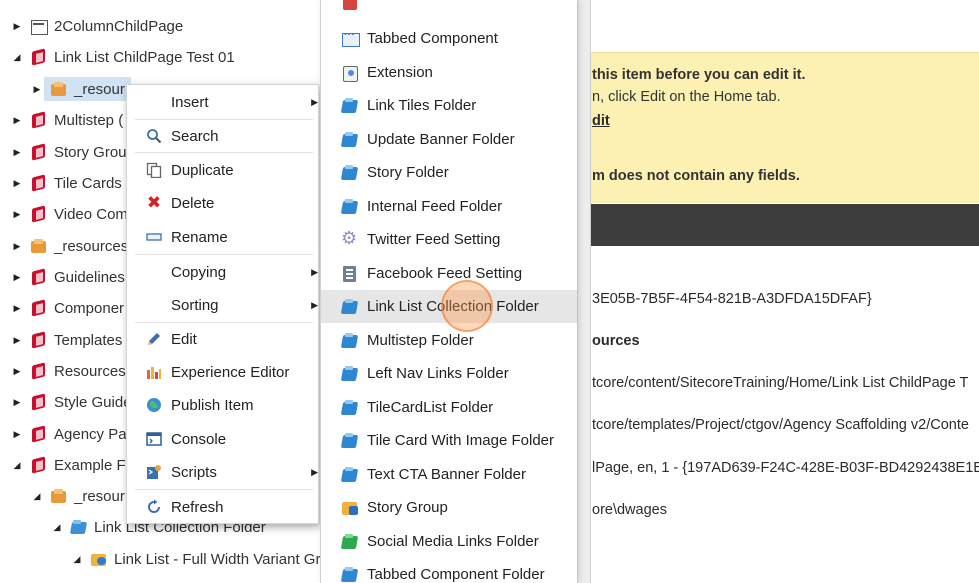  I want to click on tree-item: ▶ Style Guide, so click(71, 402).